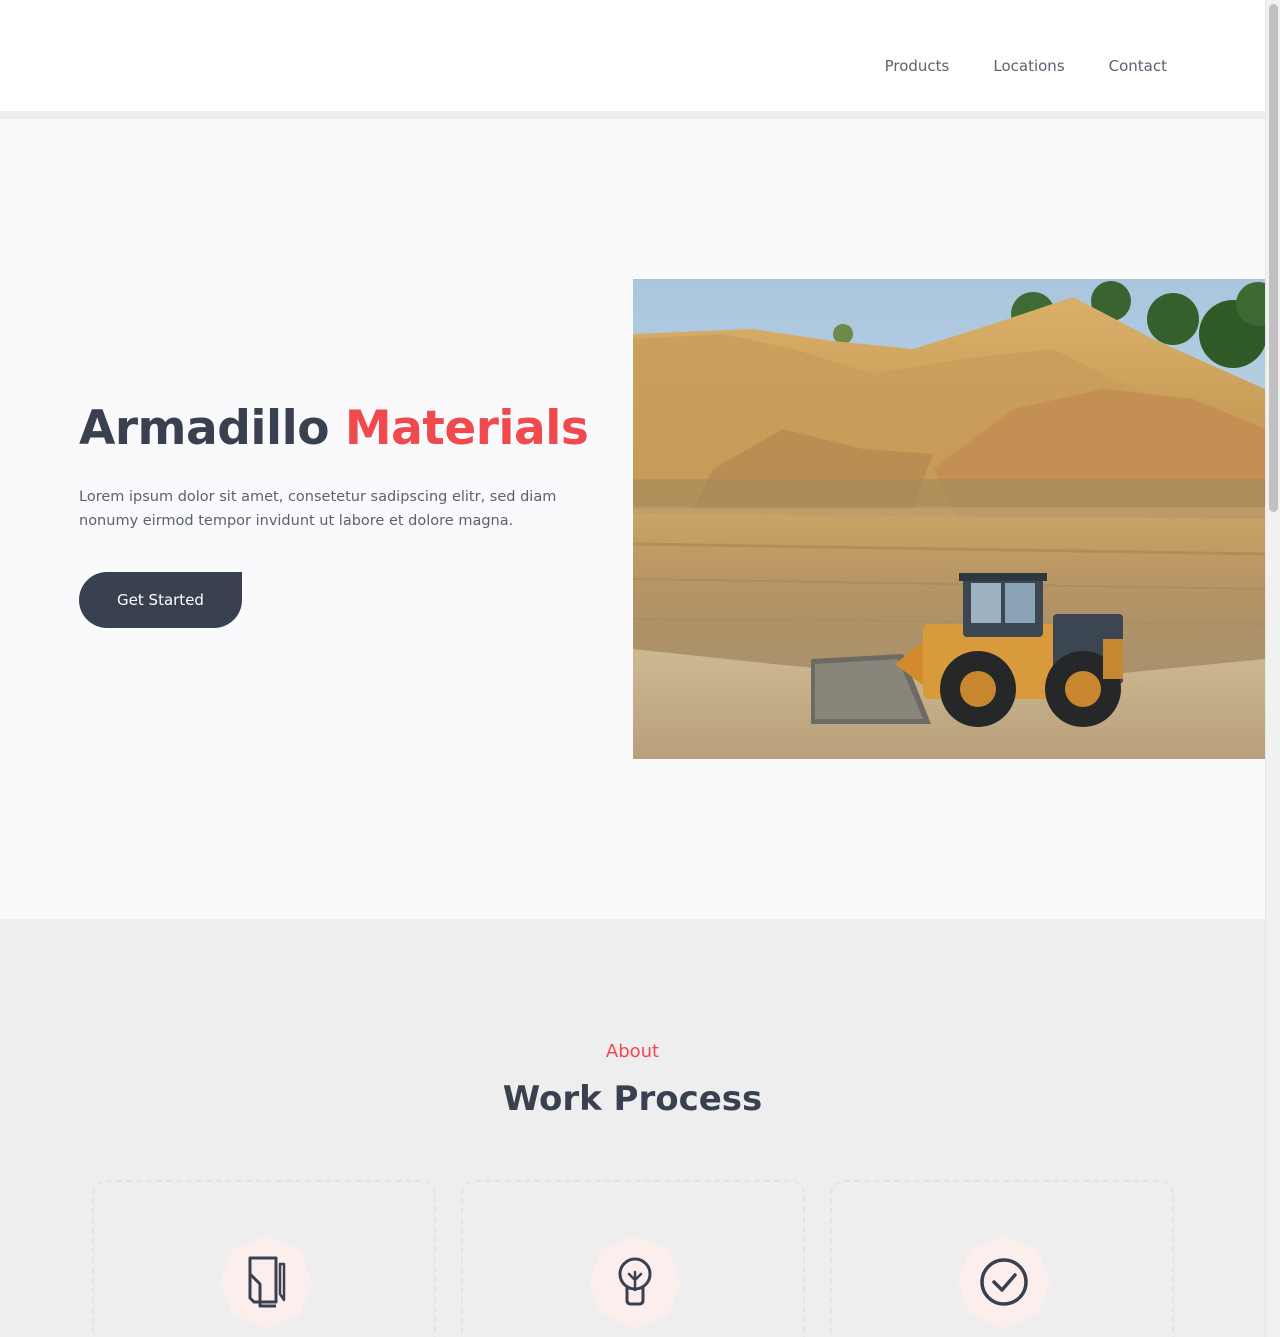 The height and width of the screenshot is (1337, 1280). I want to click on scrollbar-thumb, so click(1273, 258).